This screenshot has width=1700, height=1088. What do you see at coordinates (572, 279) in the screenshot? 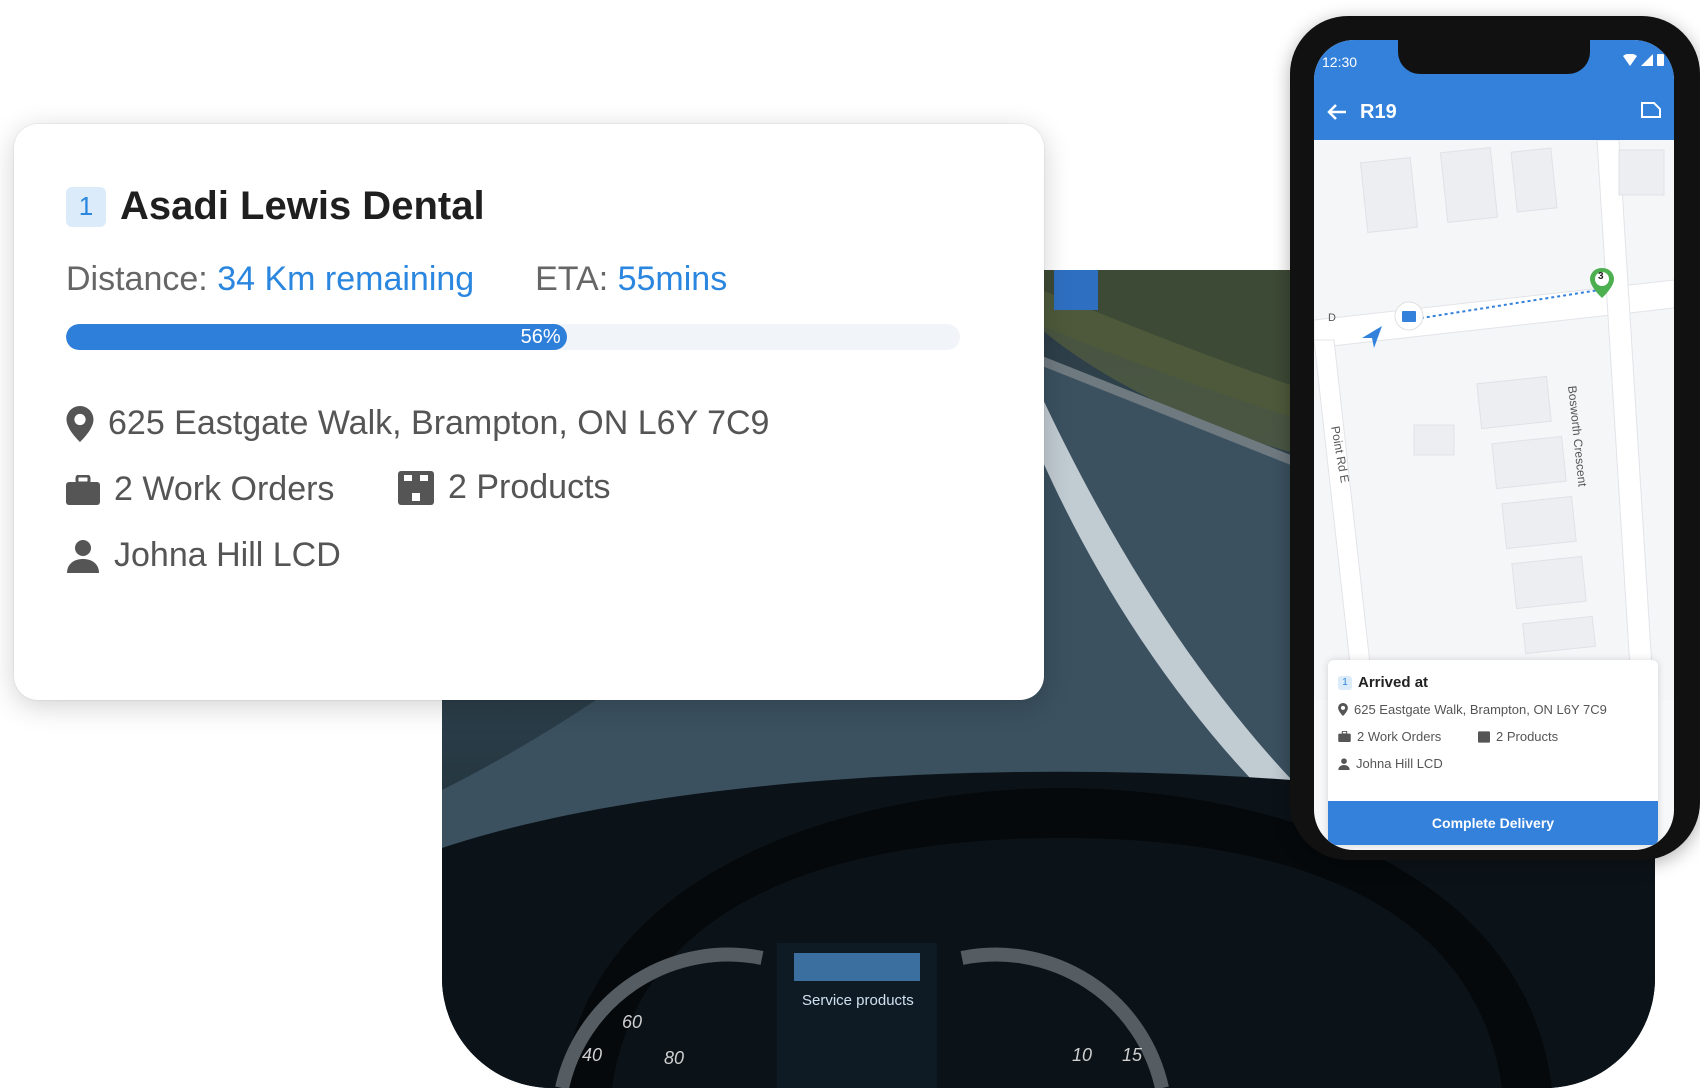
I see `eta-label: ETA:` at bounding box center [572, 279].